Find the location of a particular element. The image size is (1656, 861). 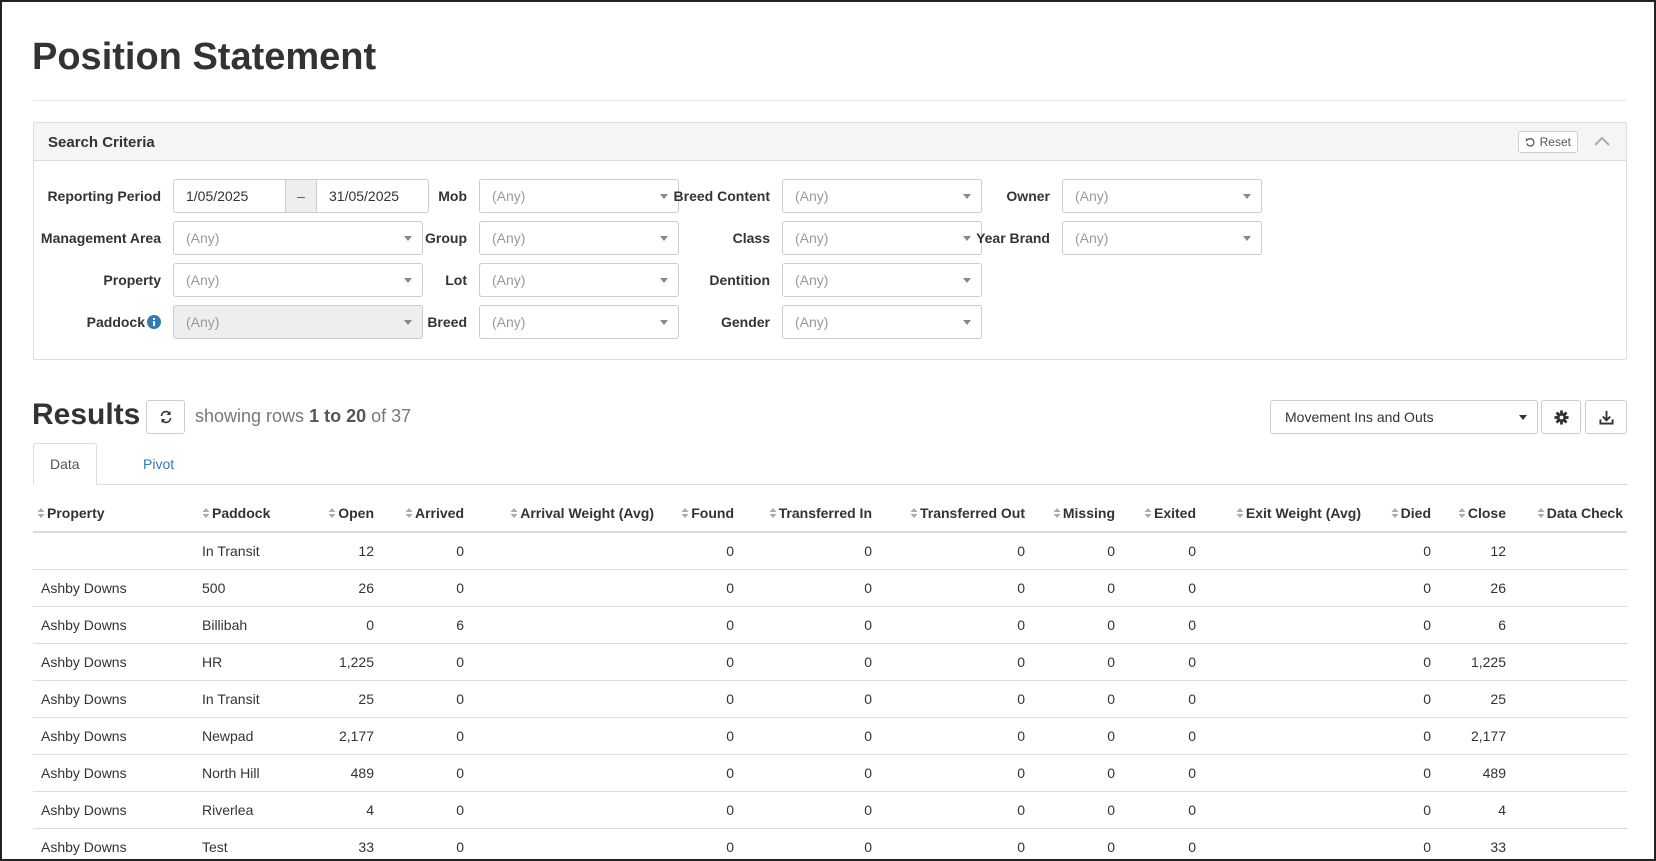

table-cell: HR is located at coordinates (253, 662).